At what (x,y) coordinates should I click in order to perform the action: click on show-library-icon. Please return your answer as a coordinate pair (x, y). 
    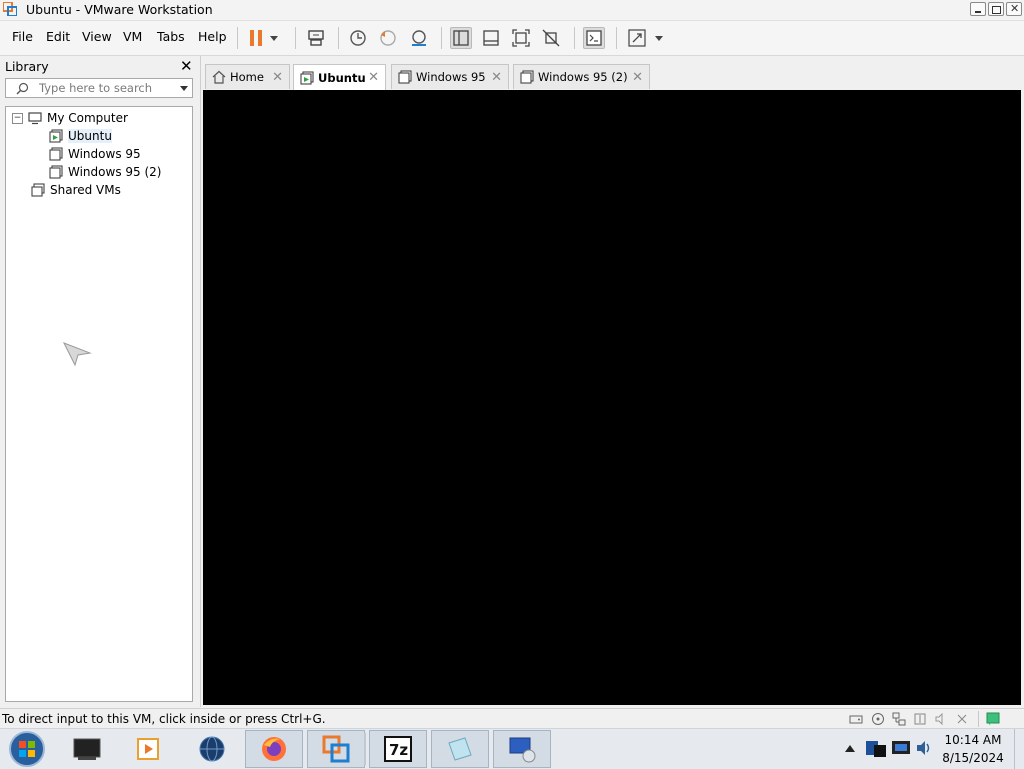
    Looking at the image, I should click on (461, 38).